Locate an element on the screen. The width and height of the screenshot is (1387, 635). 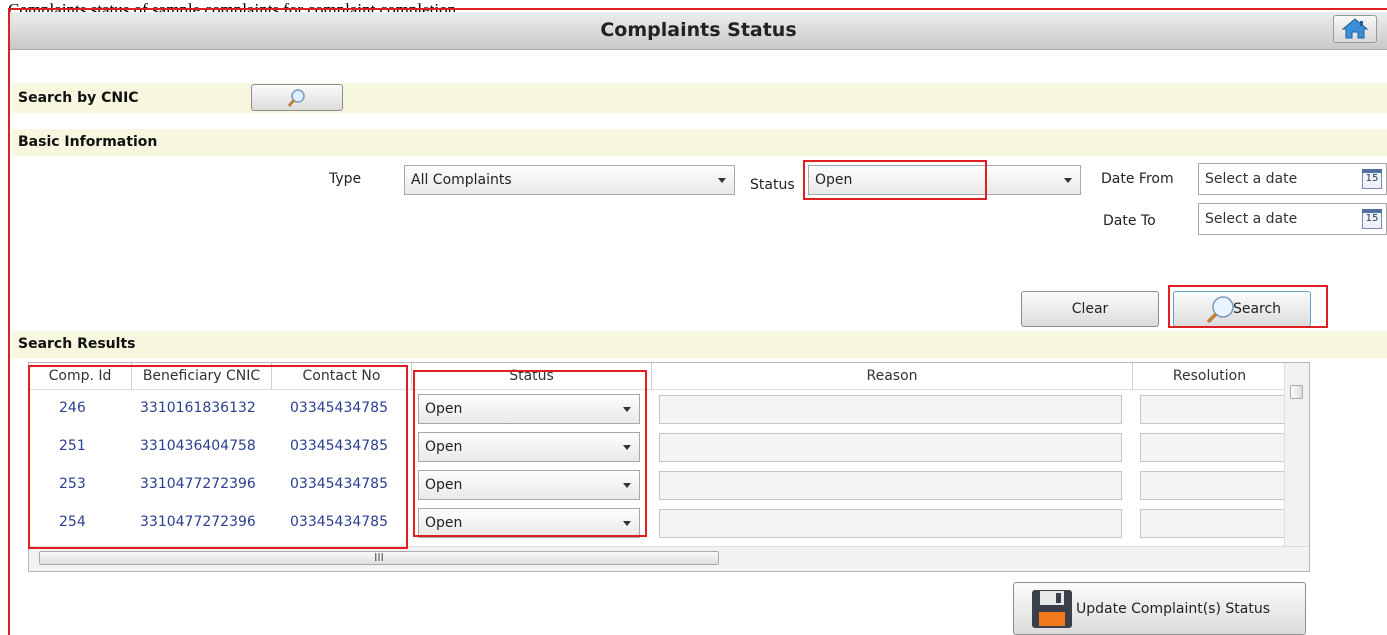
date-from-input: Select a date 15 is located at coordinates (1292, 179).